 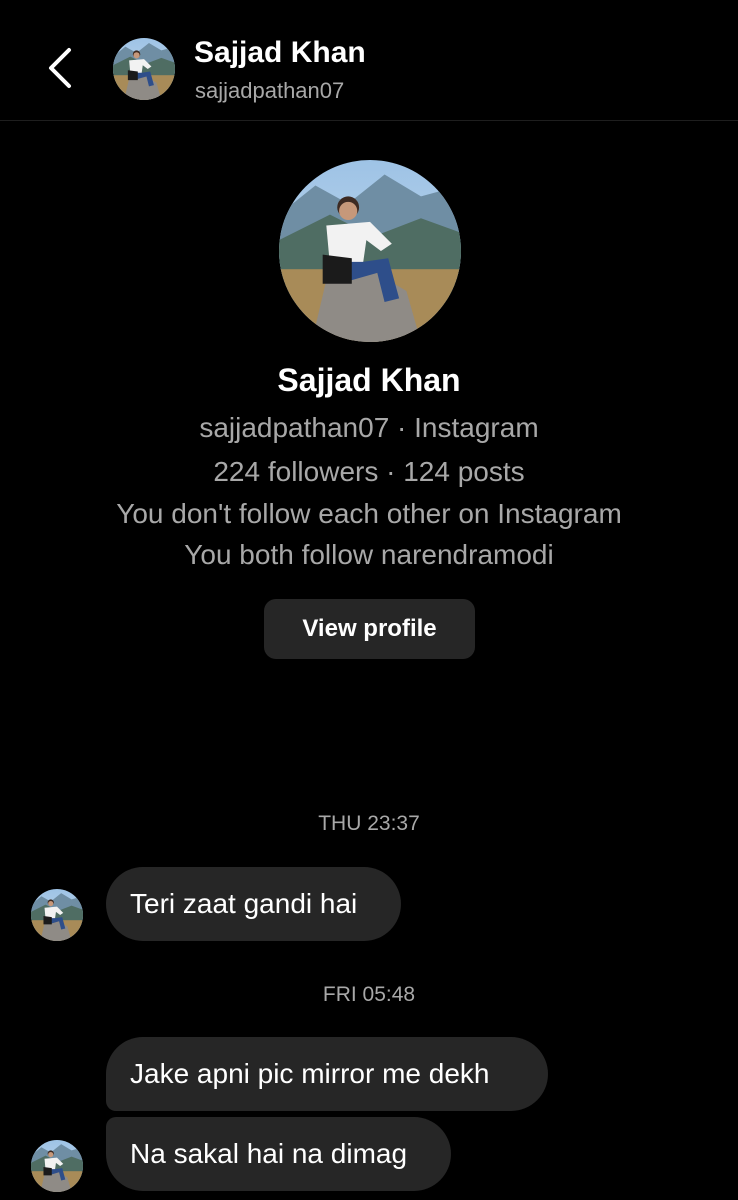 I want to click on chat-header: Sajjad Khan sajjadpathan07, so click(x=369, y=60).